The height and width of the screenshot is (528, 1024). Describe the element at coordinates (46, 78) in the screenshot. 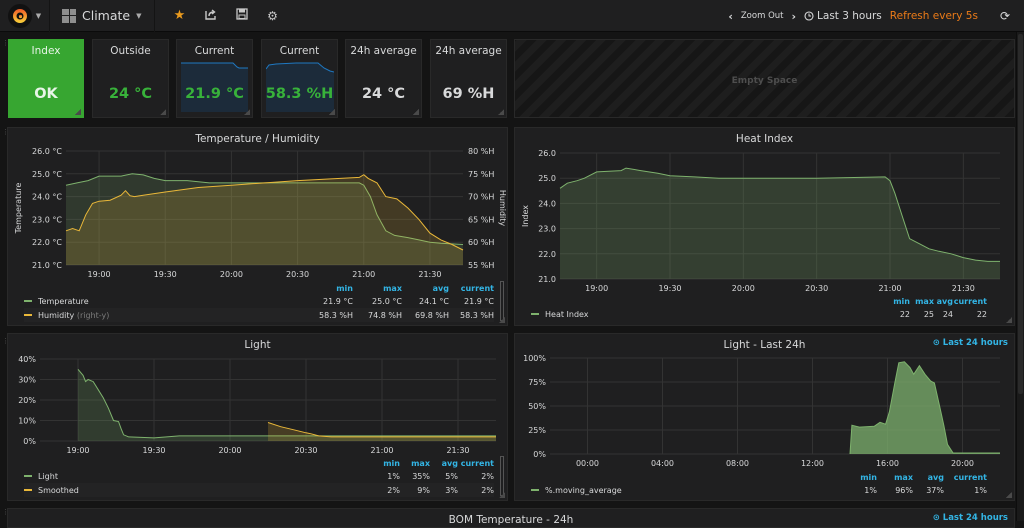

I see `stat-panel-index: Index OK` at that location.